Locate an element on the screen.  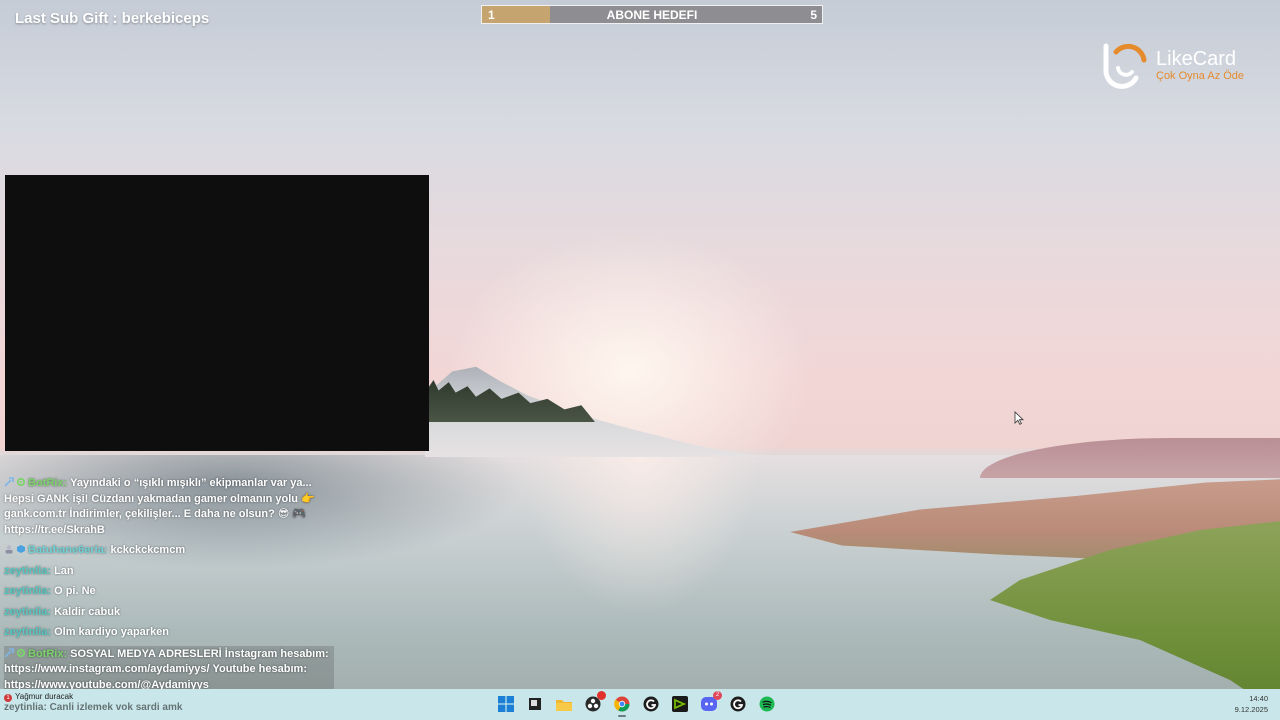
user-badge-icon is located at coordinates (9, 549).